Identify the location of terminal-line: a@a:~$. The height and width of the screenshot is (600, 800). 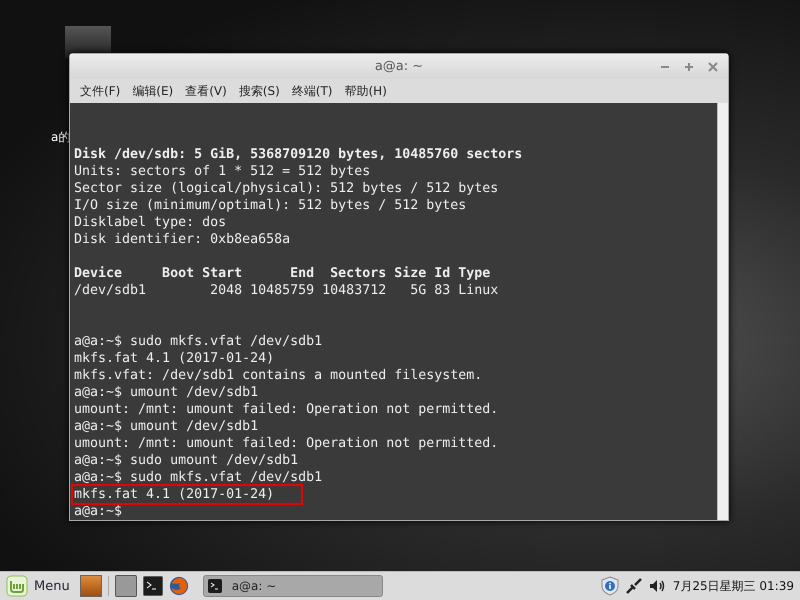
(98, 511).